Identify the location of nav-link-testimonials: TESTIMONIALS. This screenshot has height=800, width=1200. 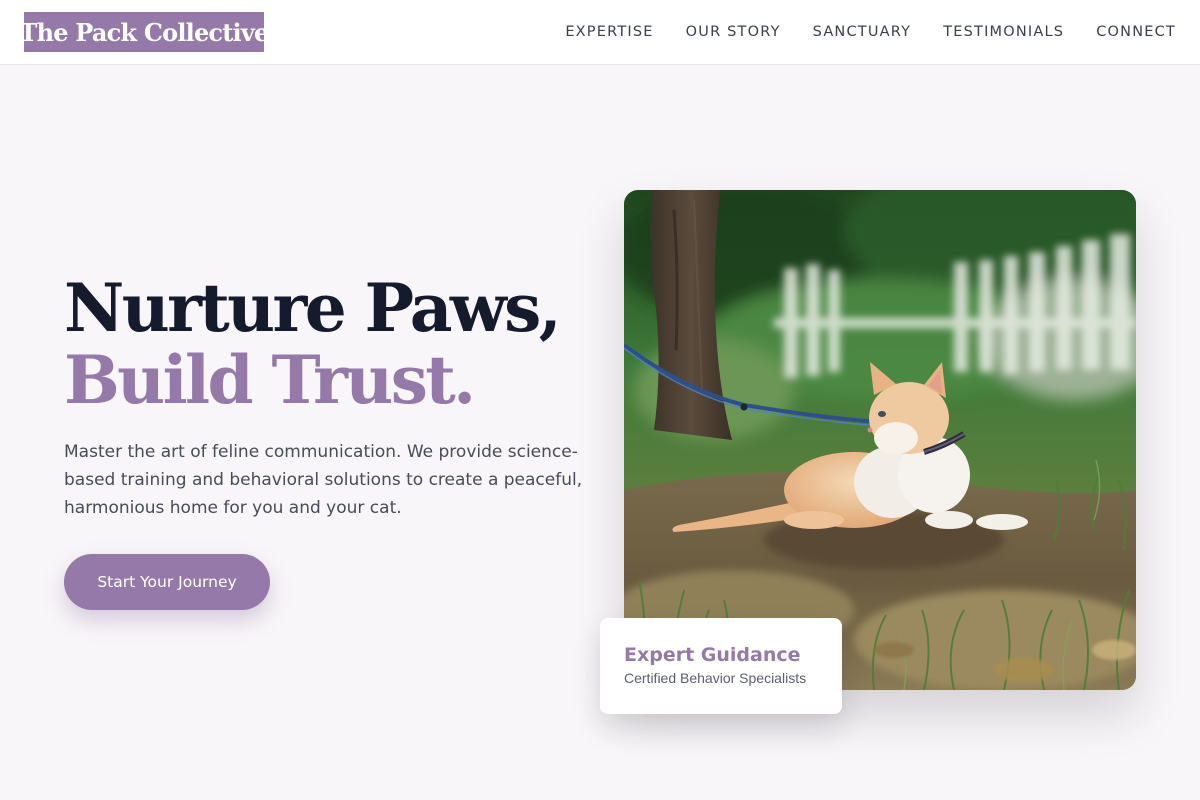
(1003, 32).